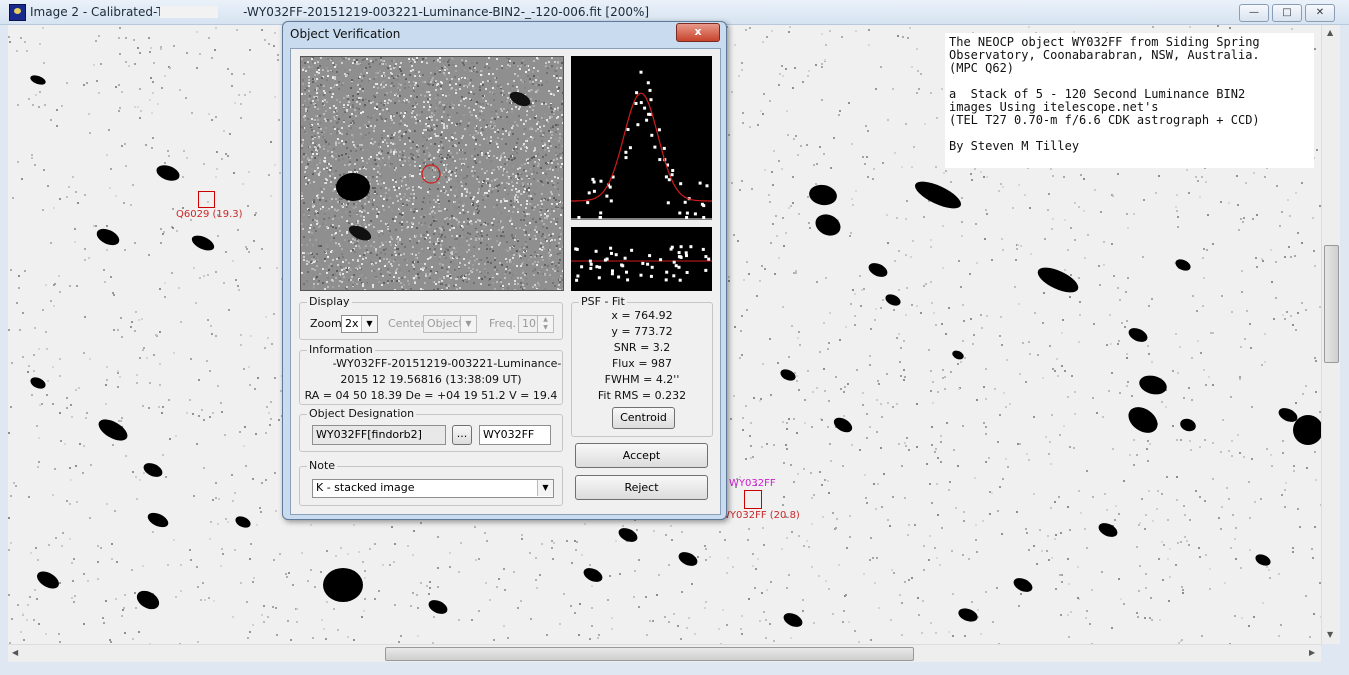 The width and height of the screenshot is (1349, 675). What do you see at coordinates (352, 323) in the screenshot?
I see `zoom-value: 2x` at bounding box center [352, 323].